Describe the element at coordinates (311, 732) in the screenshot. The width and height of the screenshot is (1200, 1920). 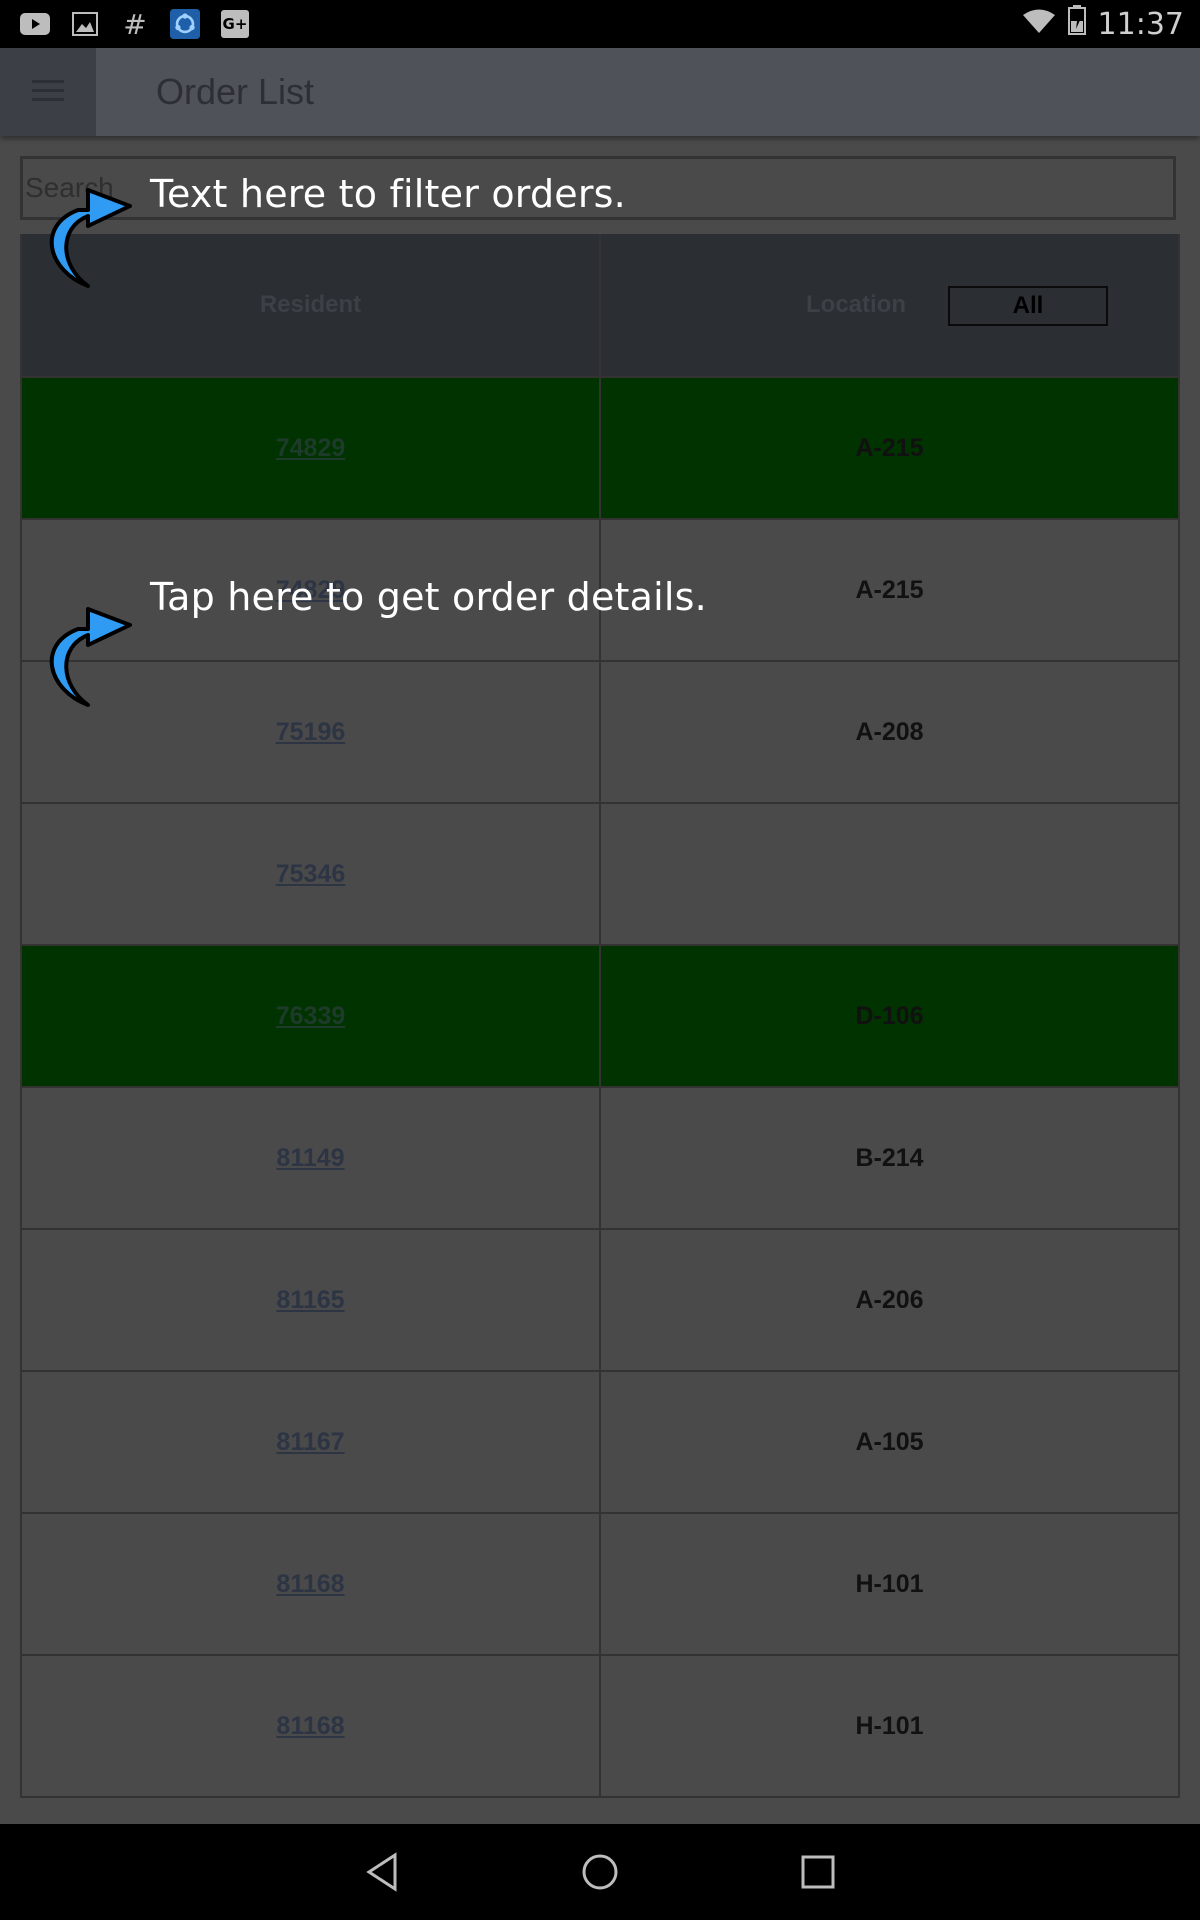
I see `resident-id-link: 75196` at that location.